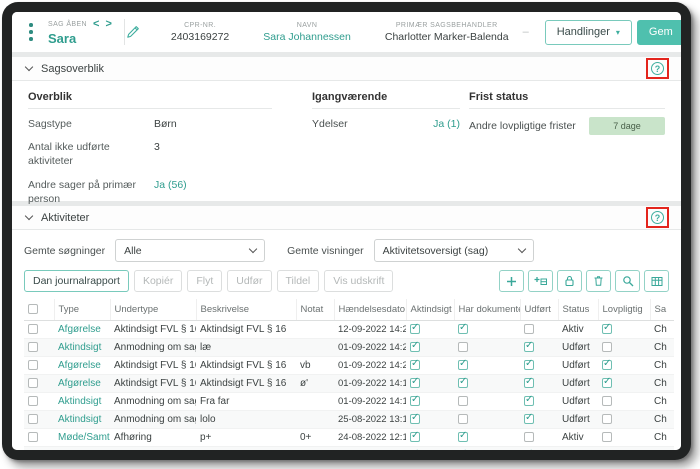  Describe the element at coordinates (569, 281) in the screenshot. I see `lock-icon` at that location.